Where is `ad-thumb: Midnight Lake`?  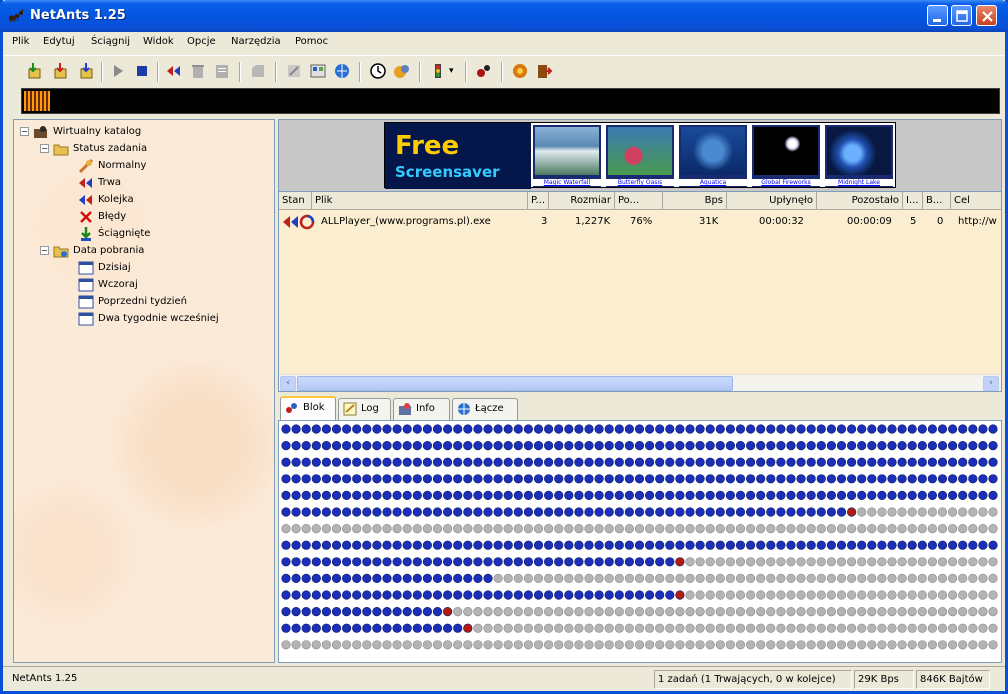
ad-thumb: Midnight Lake is located at coordinates (859, 156).